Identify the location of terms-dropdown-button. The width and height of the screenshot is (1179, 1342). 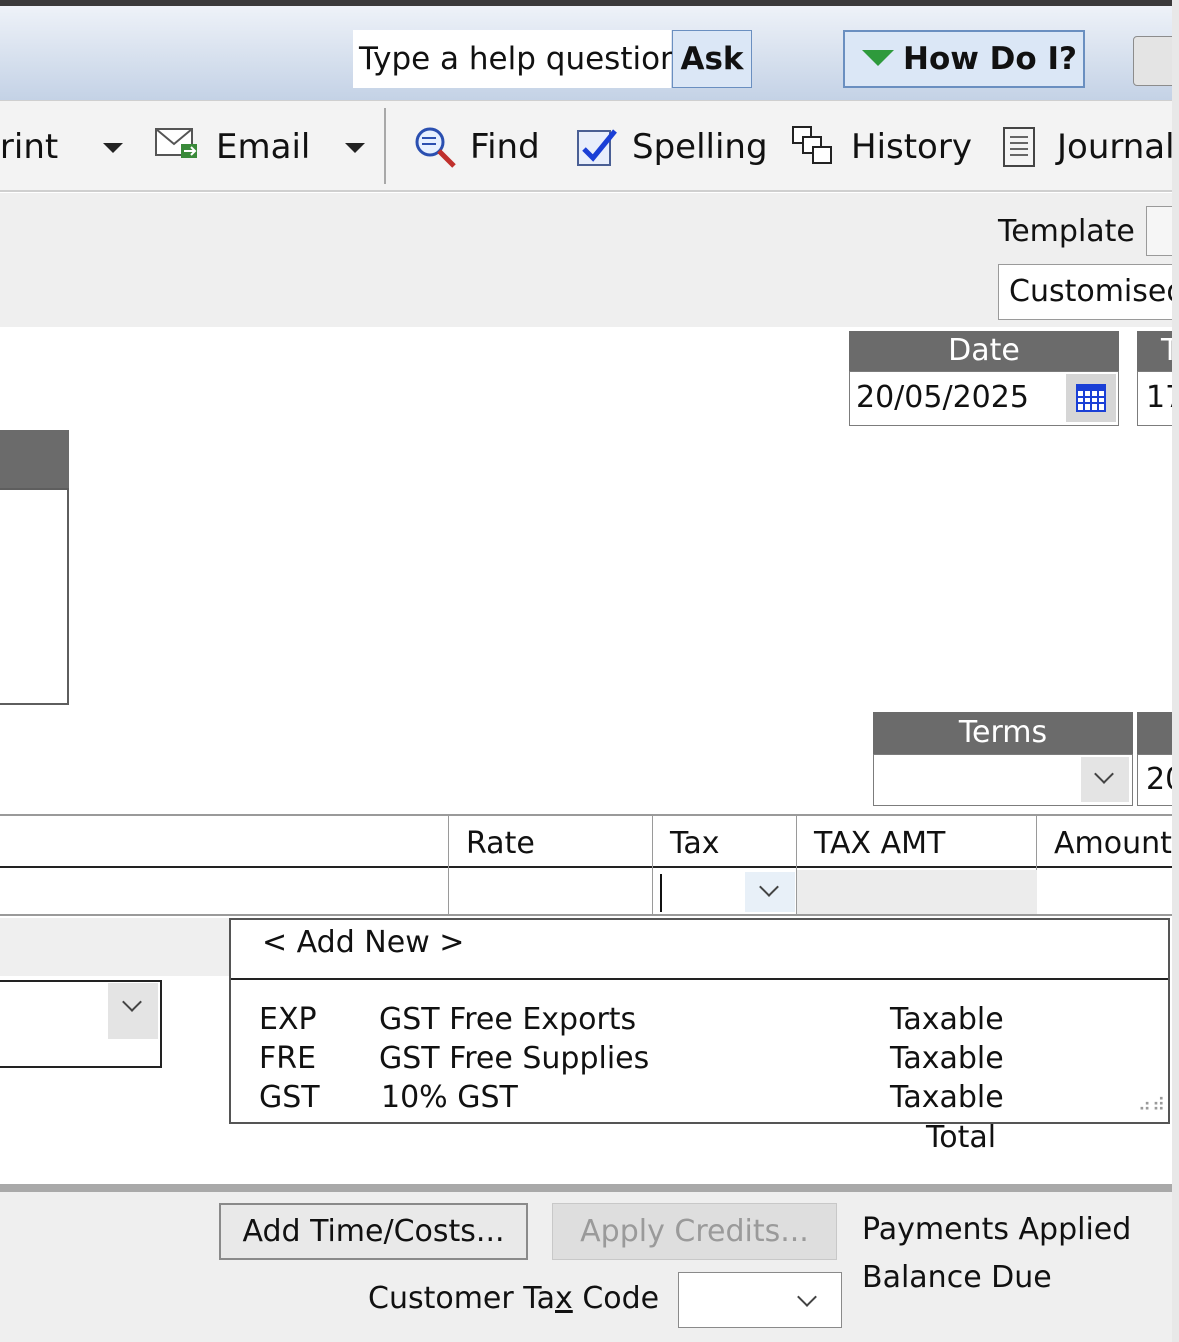
(1105, 779).